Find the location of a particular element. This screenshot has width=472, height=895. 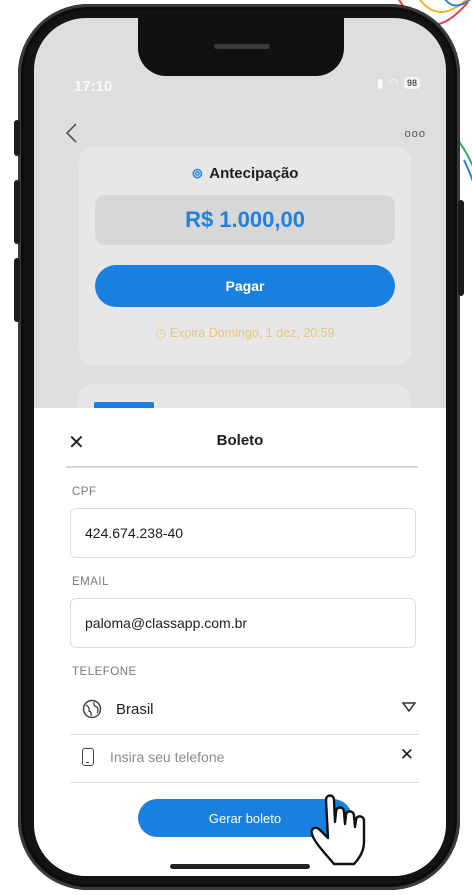

phone-input: Insira seu telefone ✕ is located at coordinates (245, 757).